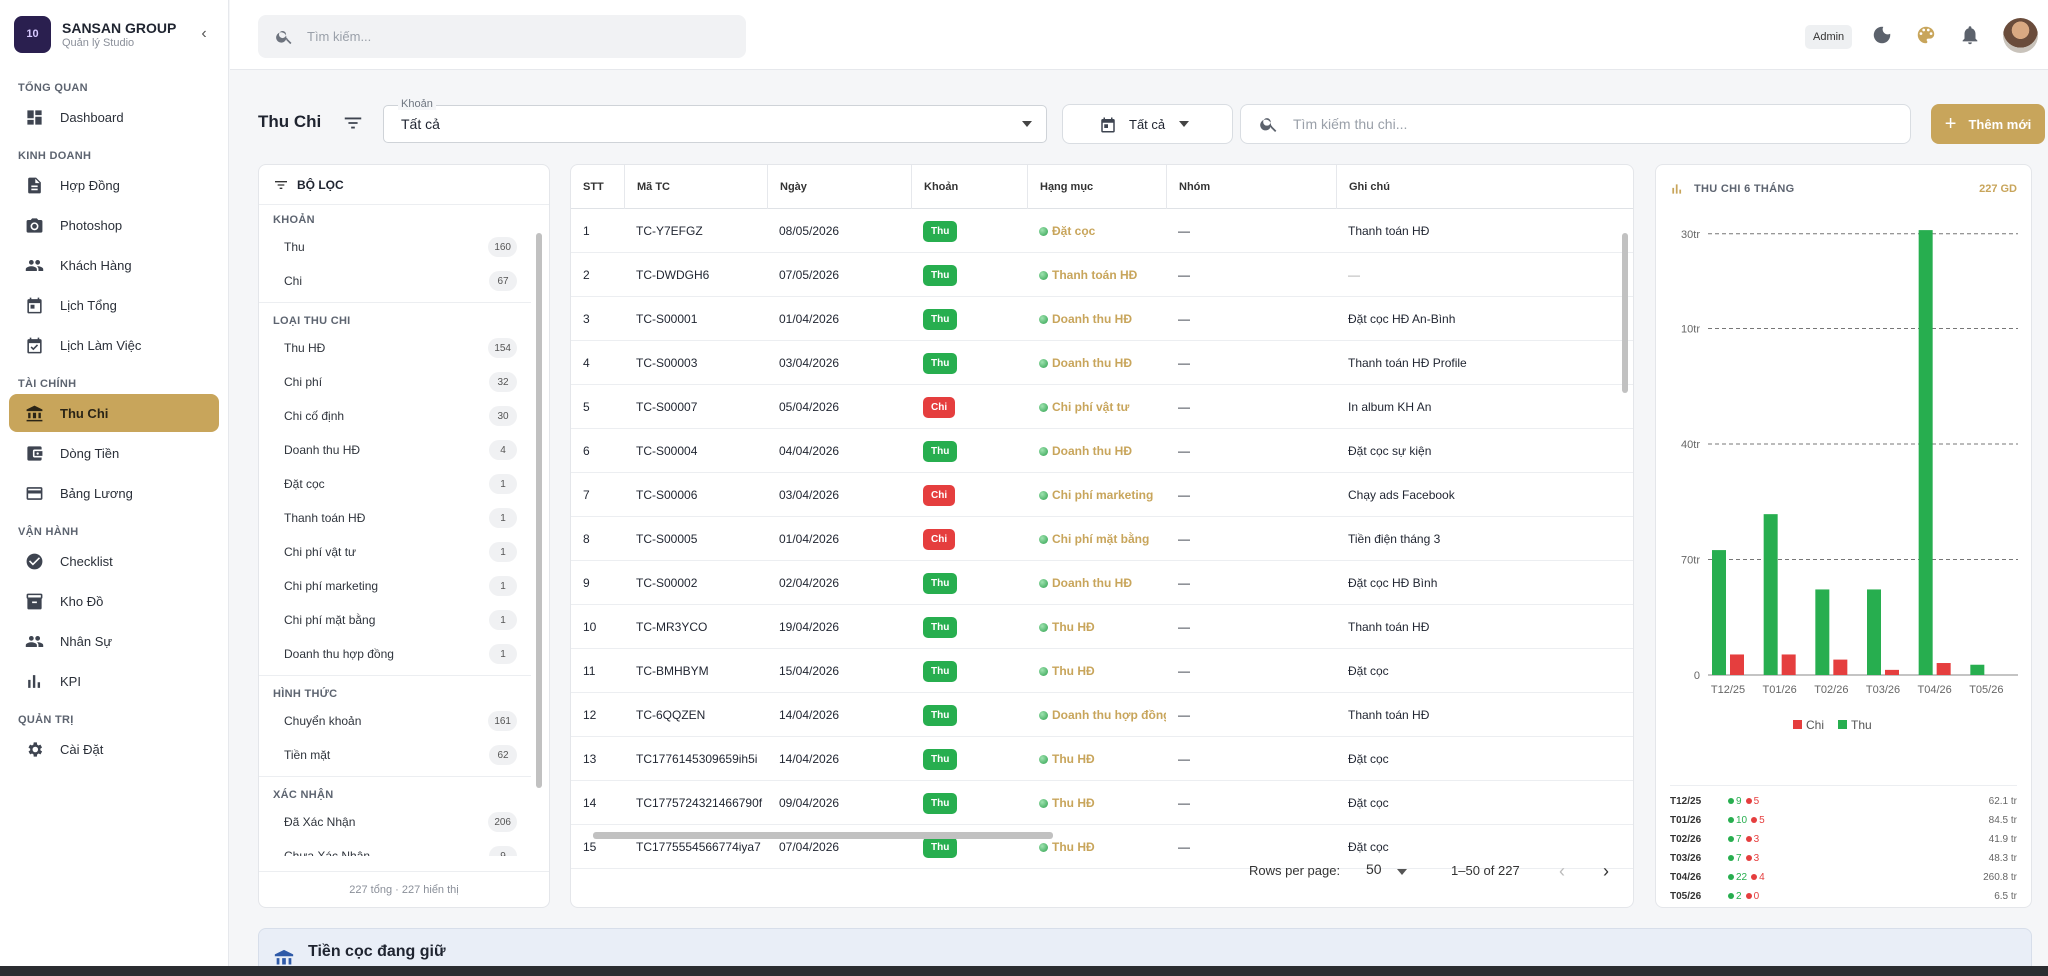  Describe the element at coordinates (503, 416) in the screenshot. I see `filter-item-count: 30` at that location.